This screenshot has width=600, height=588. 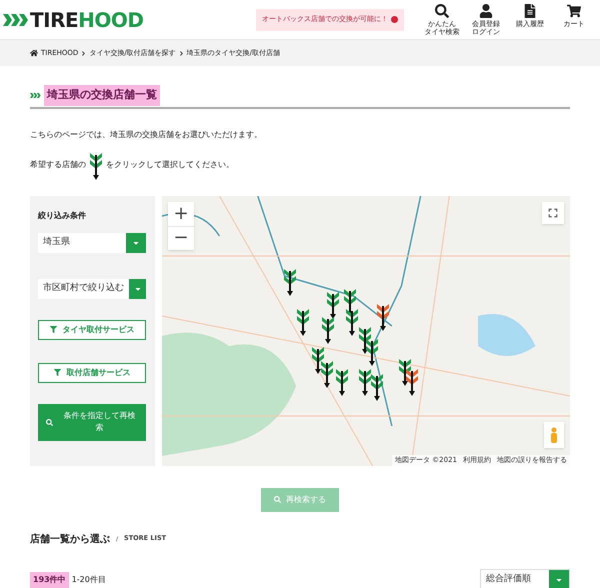 I want to click on select-field: 埼玉県, so click(x=92, y=242).